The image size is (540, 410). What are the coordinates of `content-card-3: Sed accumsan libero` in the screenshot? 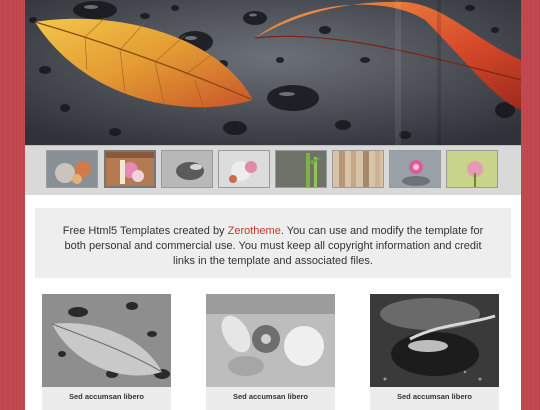 It's located at (434, 352).